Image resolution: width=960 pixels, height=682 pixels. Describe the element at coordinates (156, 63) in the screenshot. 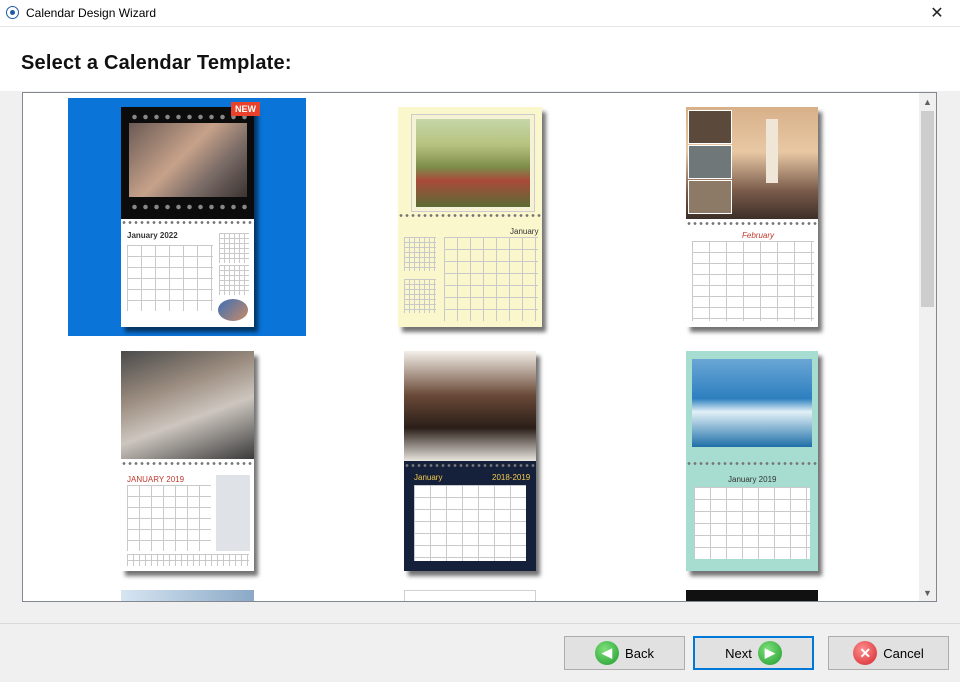

I see `page-title: Select a Calendar Template:` at that location.